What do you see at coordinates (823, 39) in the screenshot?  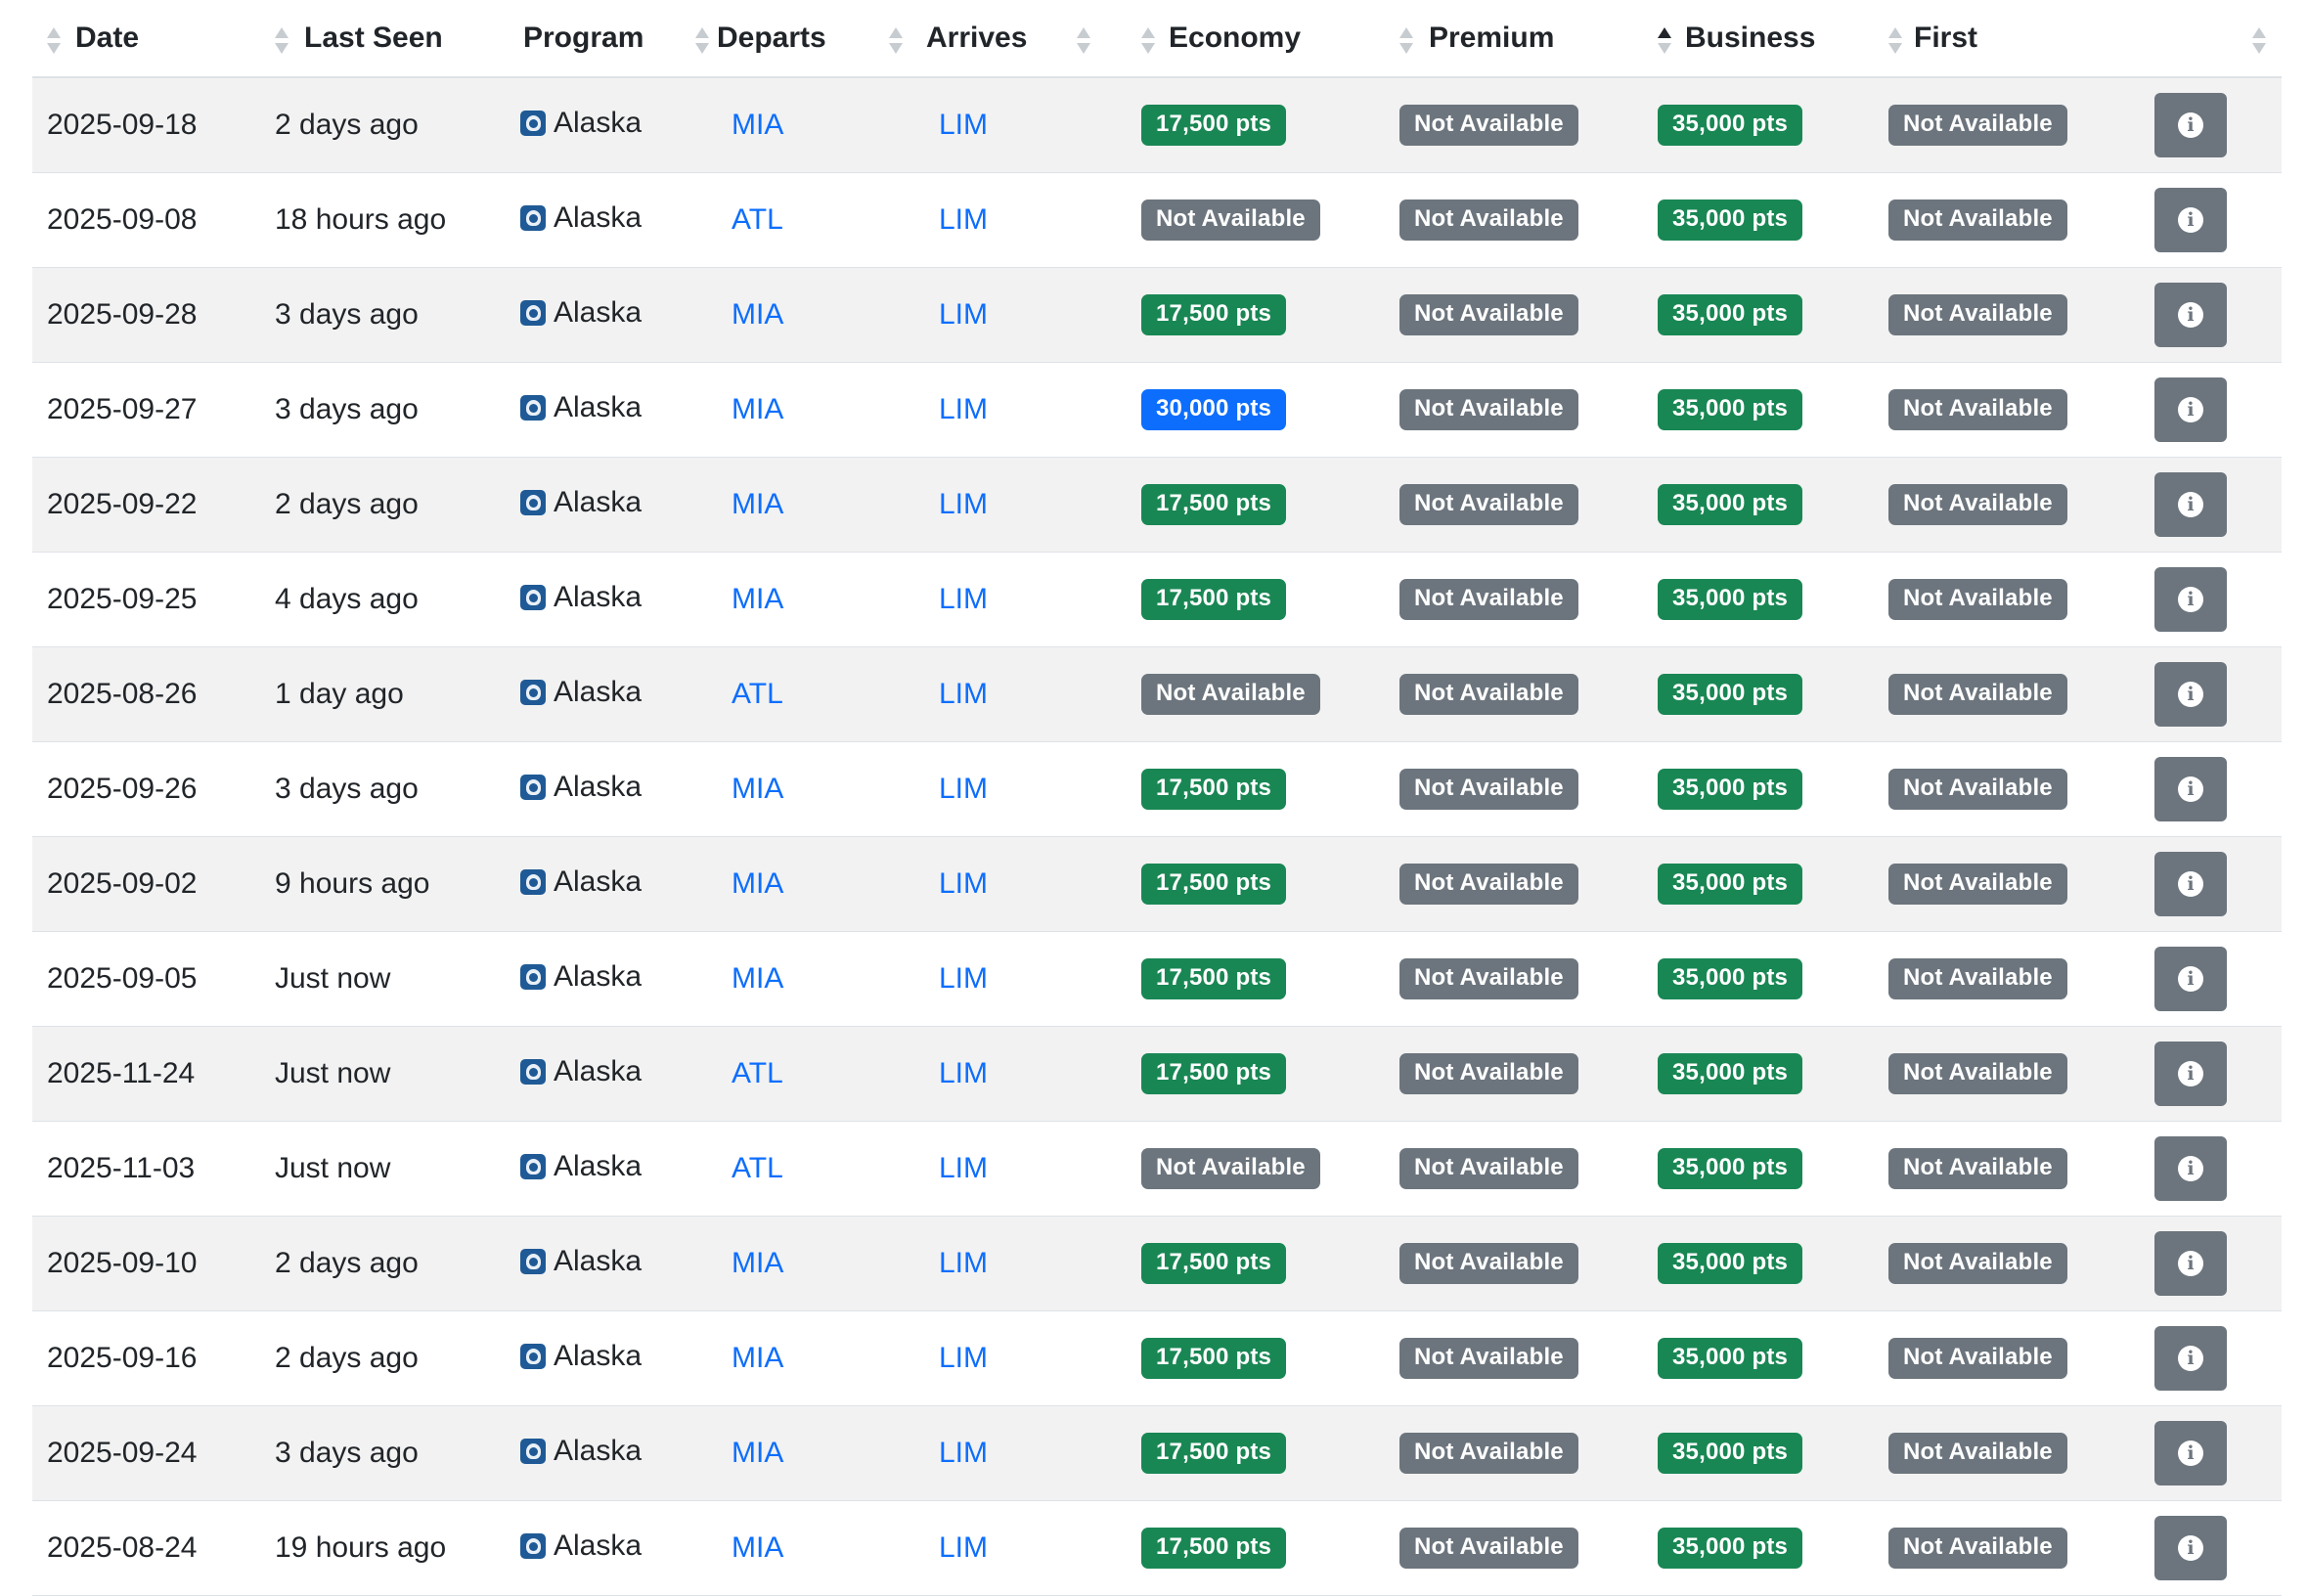 I see `column-header-departs: Departs` at bounding box center [823, 39].